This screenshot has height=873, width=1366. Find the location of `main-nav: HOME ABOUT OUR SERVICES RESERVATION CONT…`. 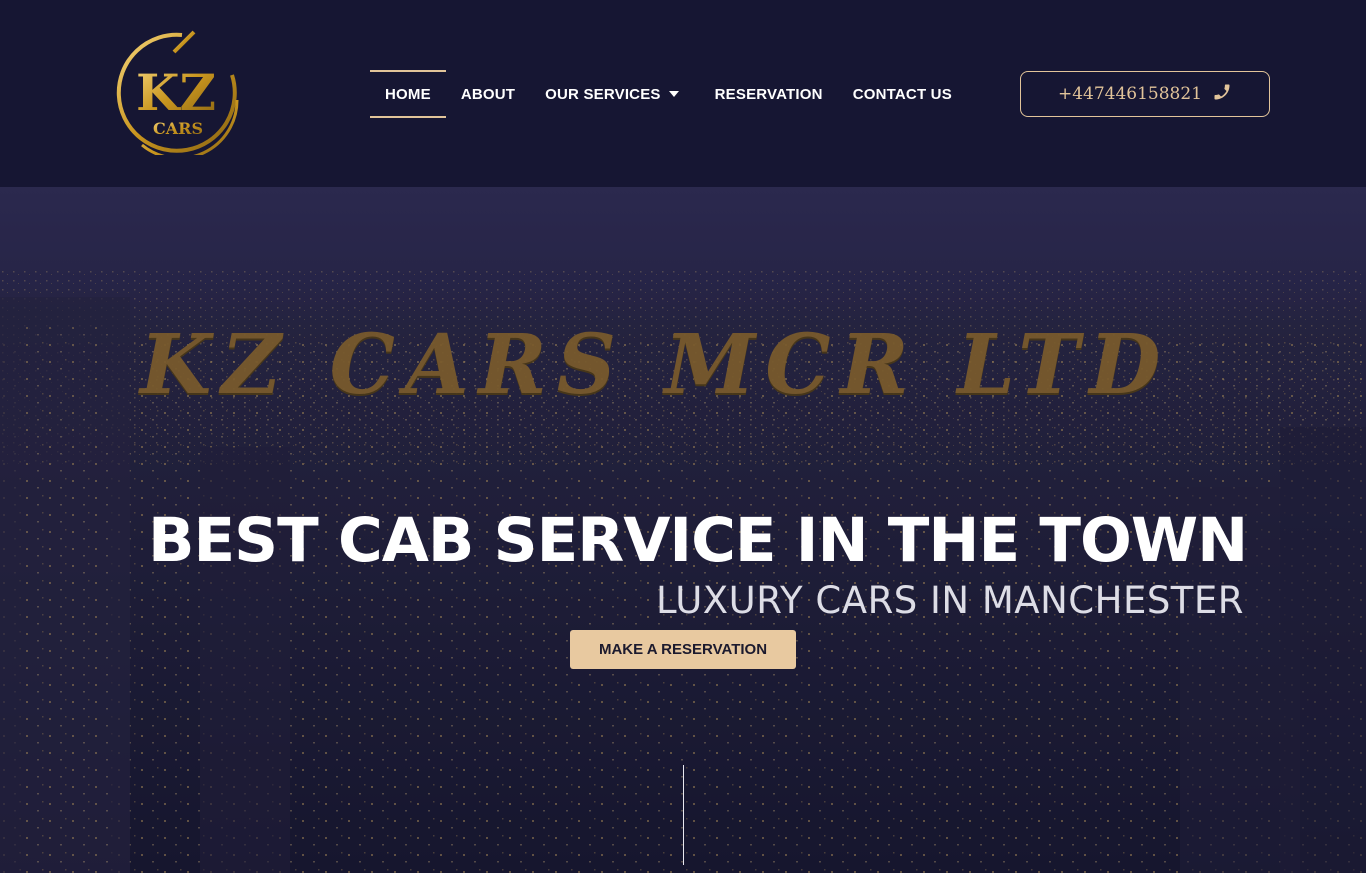

main-nav: HOME ABOUT OUR SERVICES RESERVATION CONT… is located at coordinates (668, 94).